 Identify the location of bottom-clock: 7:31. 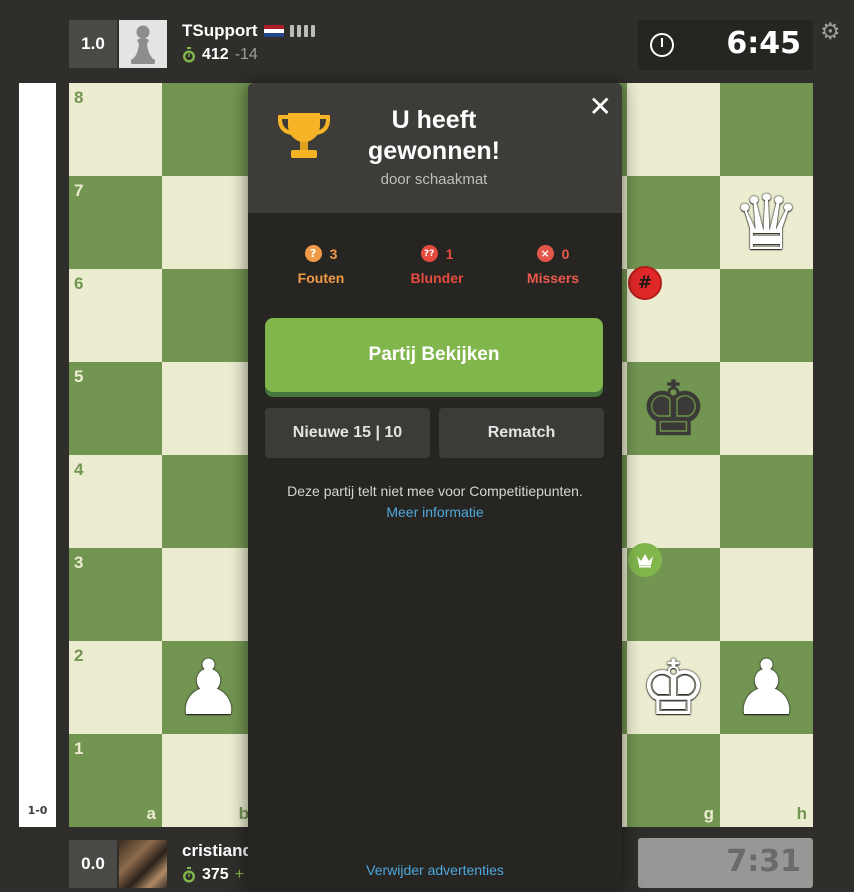
(725, 863).